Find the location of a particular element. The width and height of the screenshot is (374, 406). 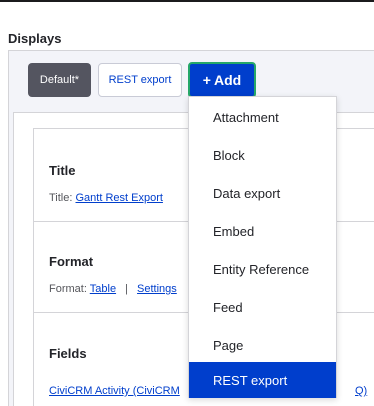

title-setting-label: Title: is located at coordinates (61, 198).